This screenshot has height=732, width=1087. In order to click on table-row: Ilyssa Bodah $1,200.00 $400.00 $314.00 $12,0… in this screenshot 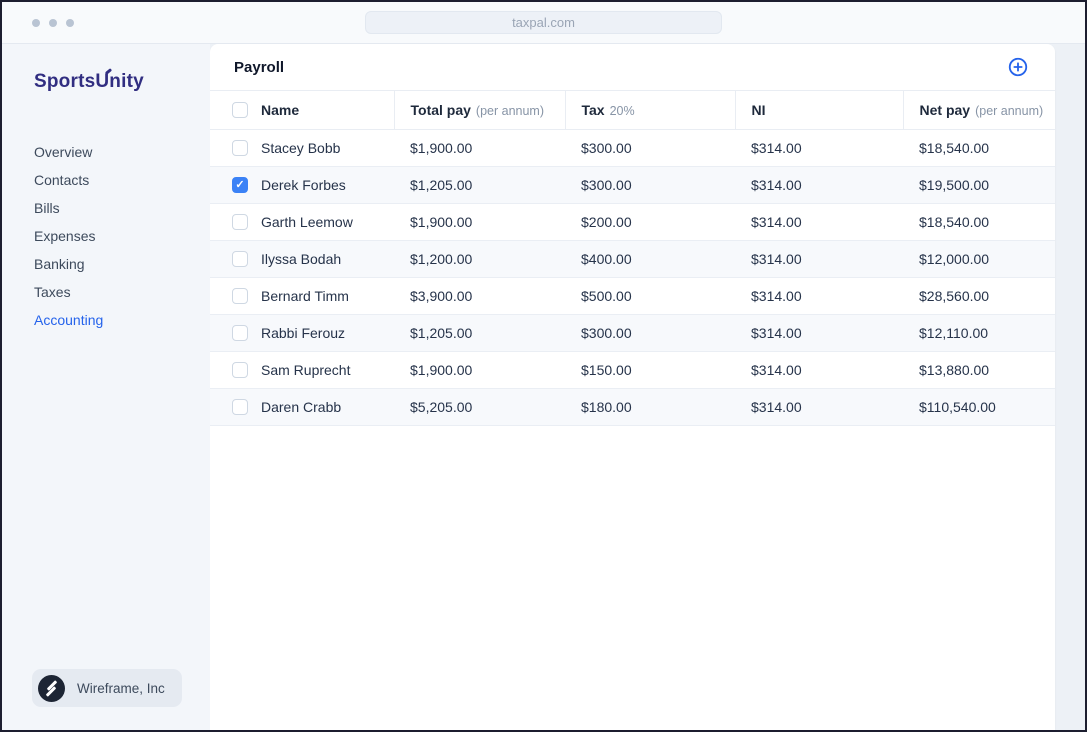, I will do `click(632, 259)`.